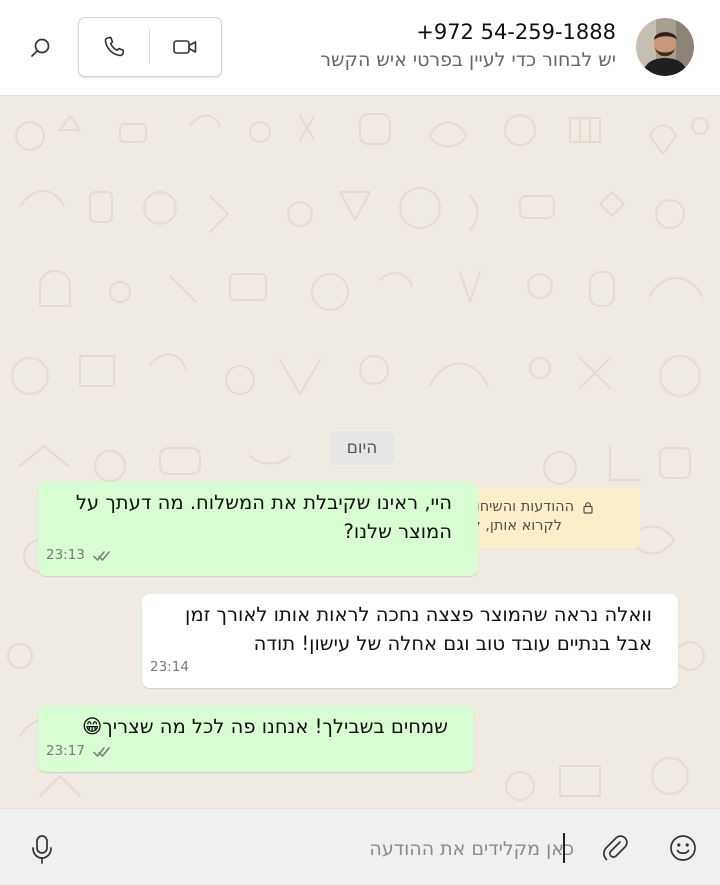 The width and height of the screenshot is (720, 885). I want to click on search-button, so click(40, 48).